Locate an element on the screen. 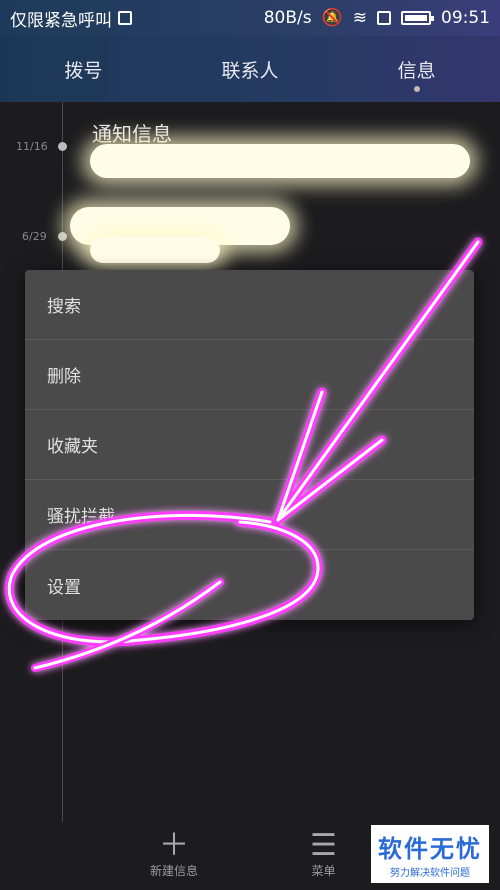  watermark-subtitle: 努力解决软件问题 is located at coordinates (430, 873).